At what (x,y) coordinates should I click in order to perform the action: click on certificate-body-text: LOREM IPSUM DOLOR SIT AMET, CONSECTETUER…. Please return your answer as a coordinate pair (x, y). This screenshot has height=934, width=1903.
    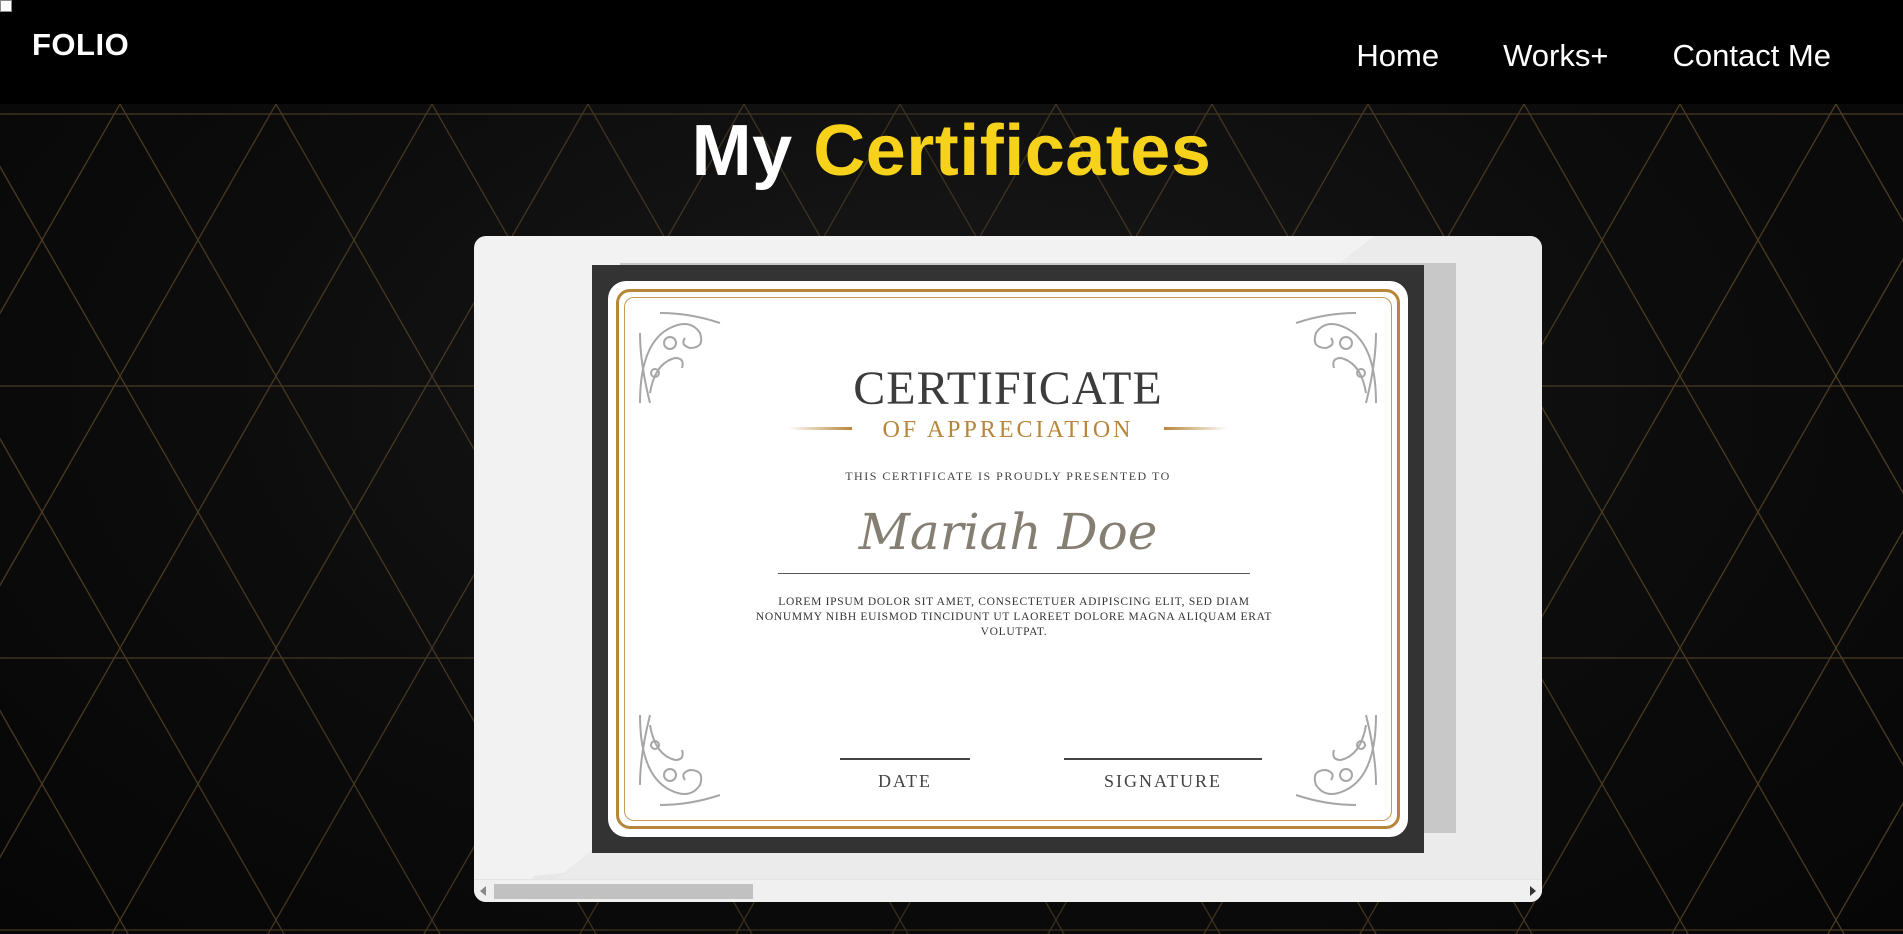
    Looking at the image, I should click on (1014, 617).